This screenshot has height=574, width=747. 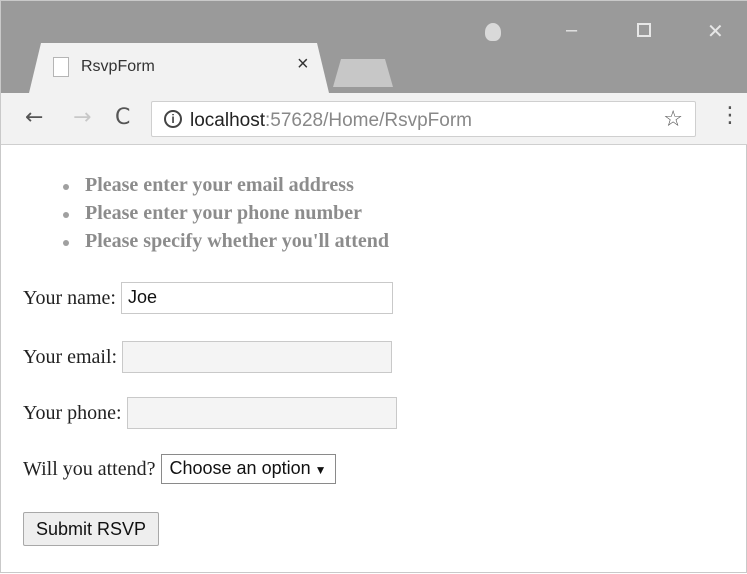 I want to click on email-row: Your email:, so click(x=208, y=357).